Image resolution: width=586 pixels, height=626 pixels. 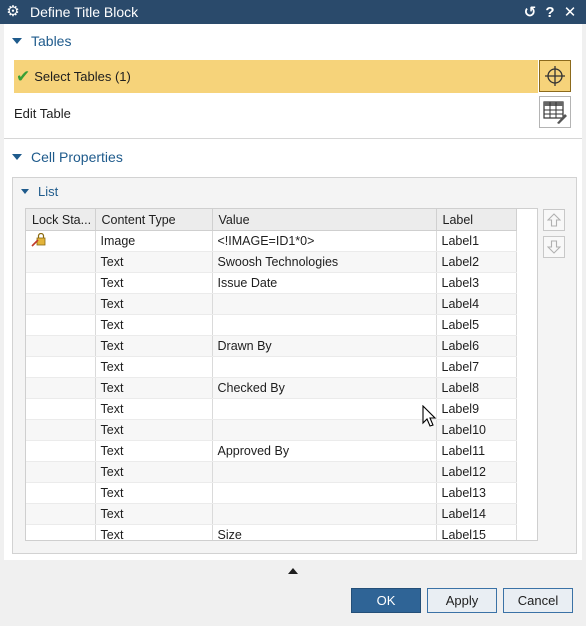 I want to click on value-cell: Size, so click(x=324, y=532).